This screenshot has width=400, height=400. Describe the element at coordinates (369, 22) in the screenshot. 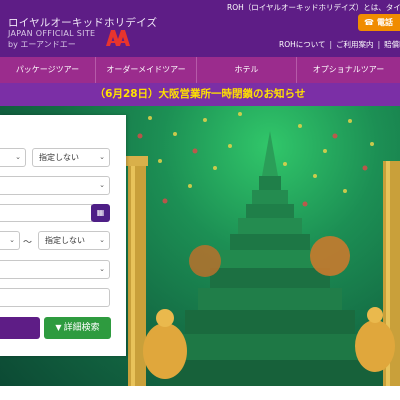

I see `phone-icon: ☎` at that location.